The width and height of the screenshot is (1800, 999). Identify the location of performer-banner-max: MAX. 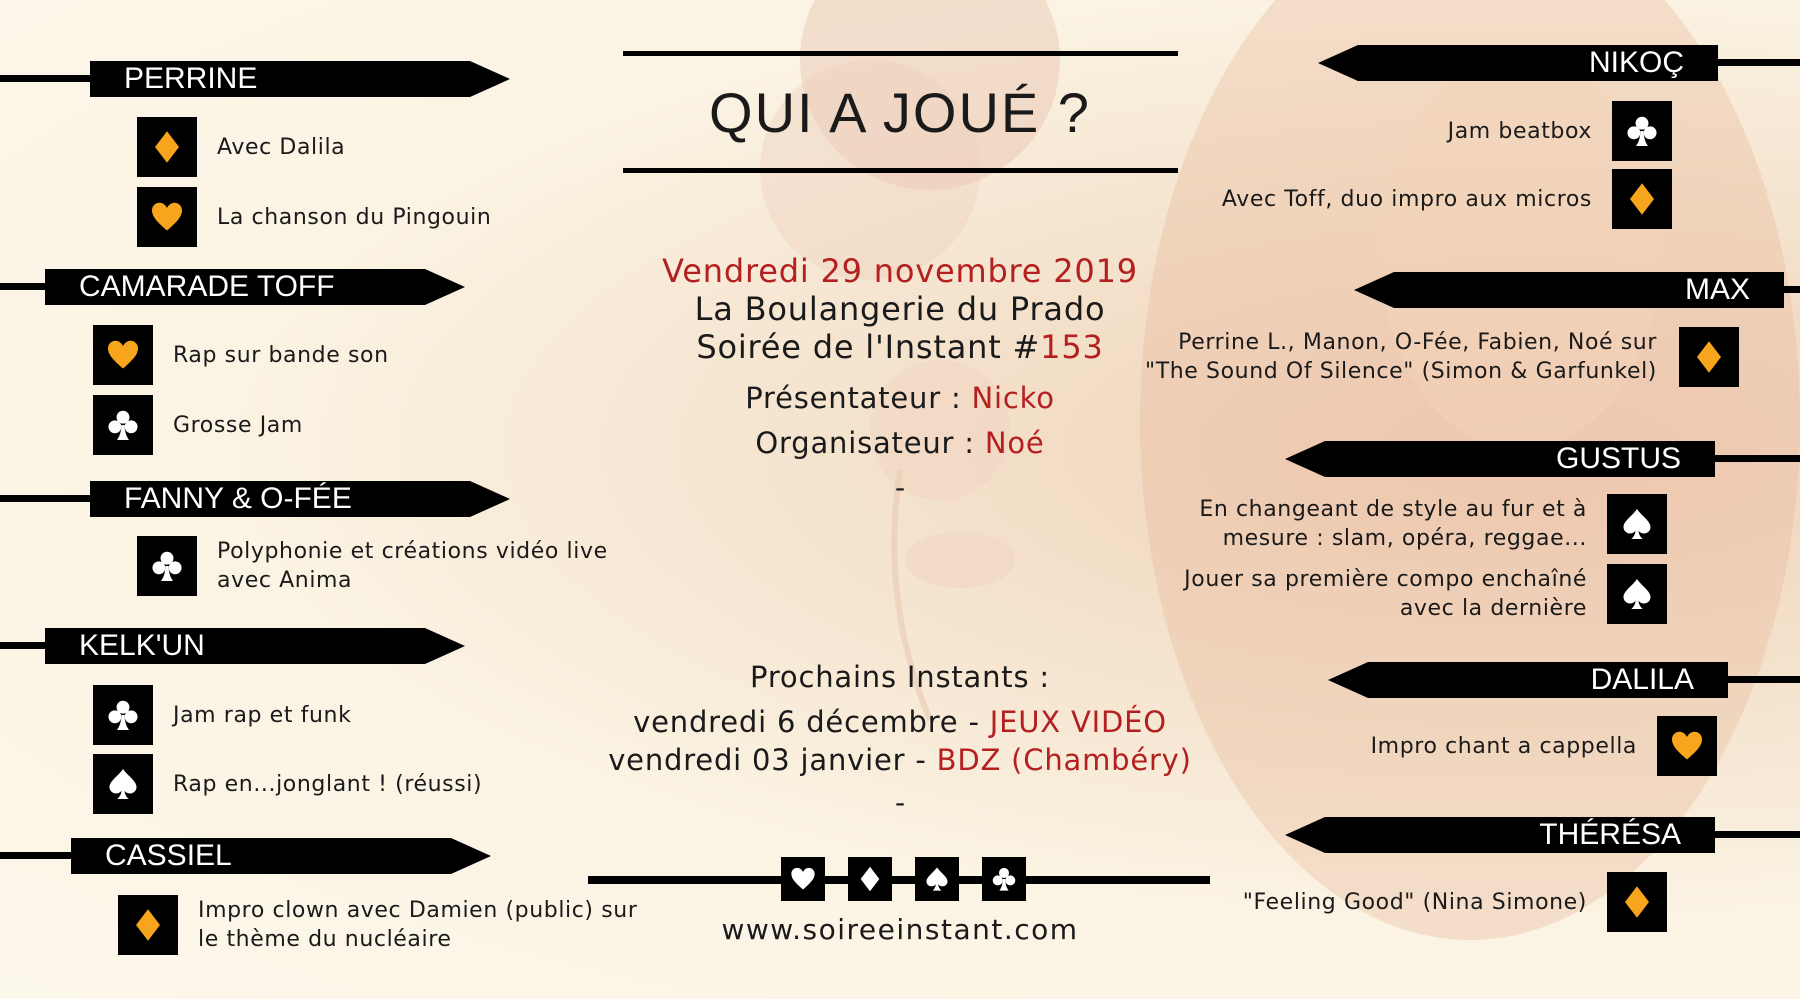
(1569, 290).